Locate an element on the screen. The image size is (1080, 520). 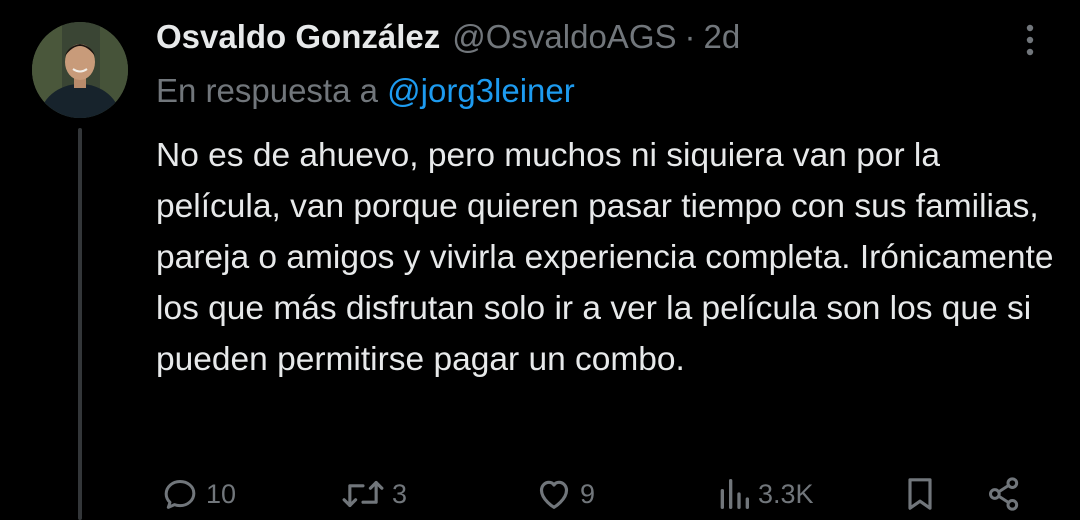
reply-button: 10 is located at coordinates (198, 494).